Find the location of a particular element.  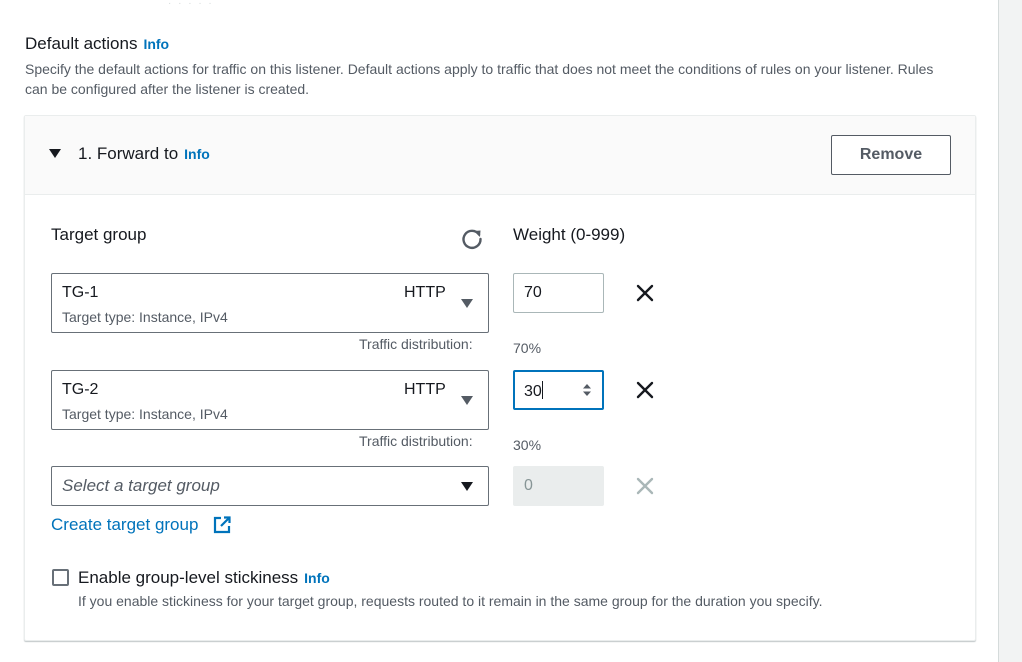

forward-action-title: 1. Forward to Info is located at coordinates (144, 154).